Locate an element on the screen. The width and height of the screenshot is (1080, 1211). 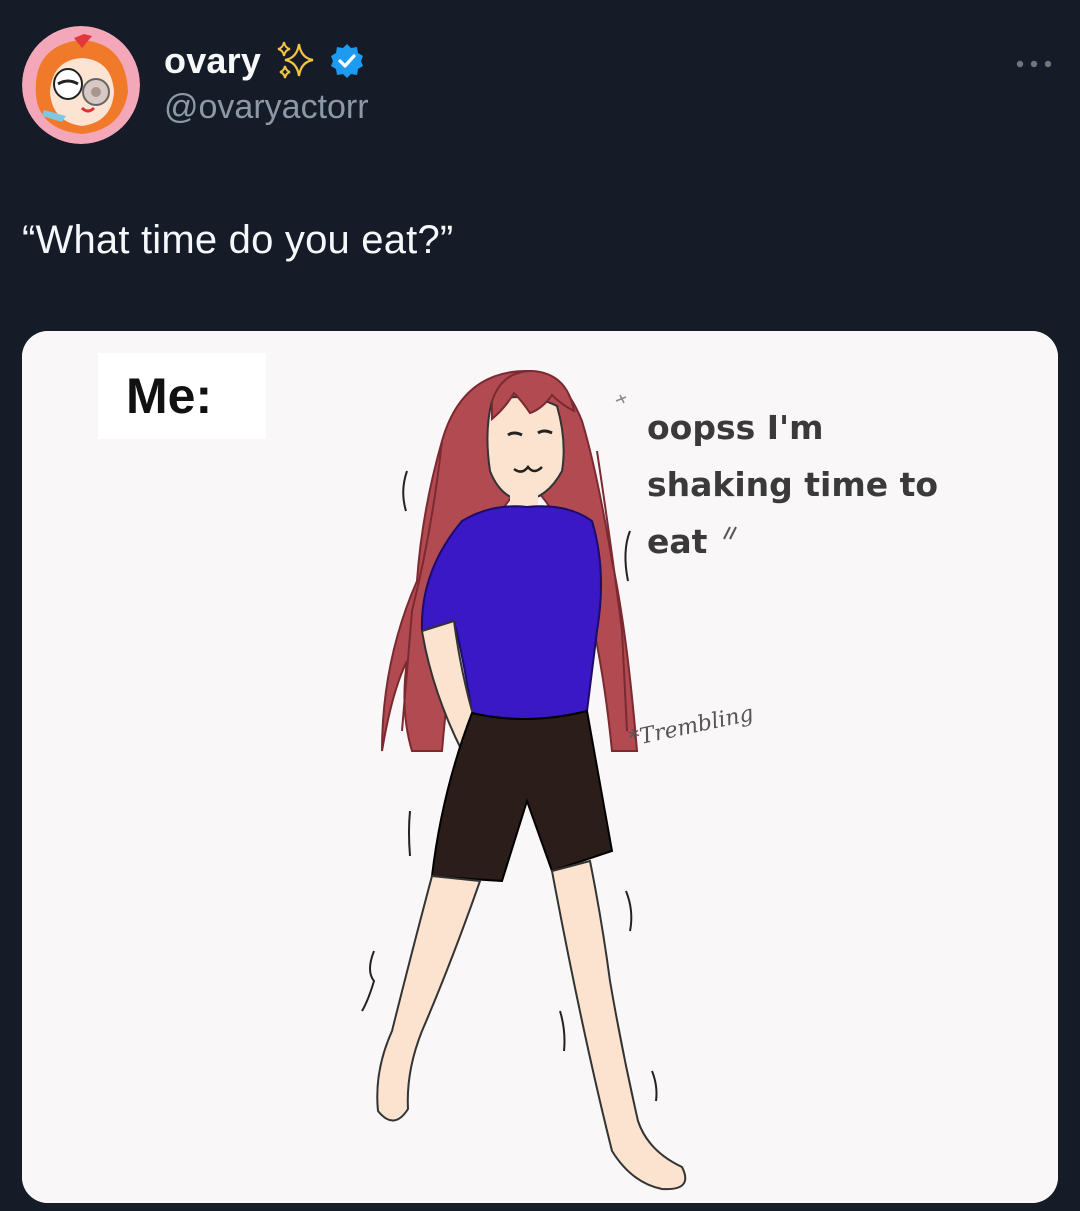
avatar-image is located at coordinates (81, 85).